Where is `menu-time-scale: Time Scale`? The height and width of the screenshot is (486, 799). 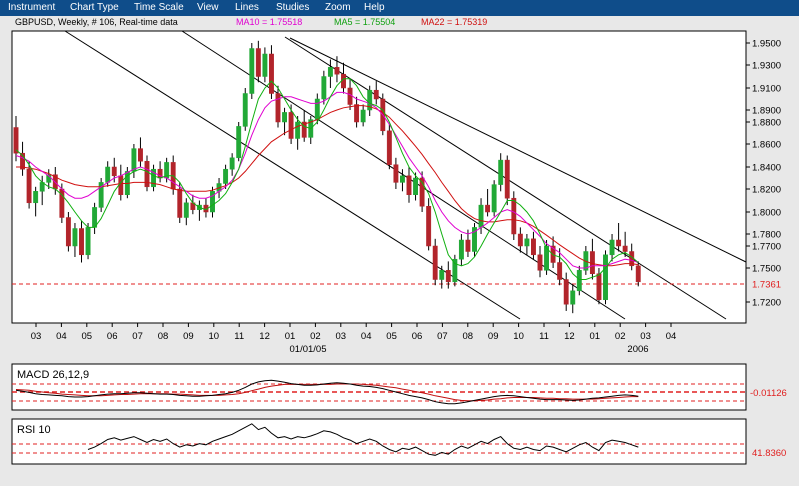
menu-time-scale: Time Scale is located at coordinates (159, 7).